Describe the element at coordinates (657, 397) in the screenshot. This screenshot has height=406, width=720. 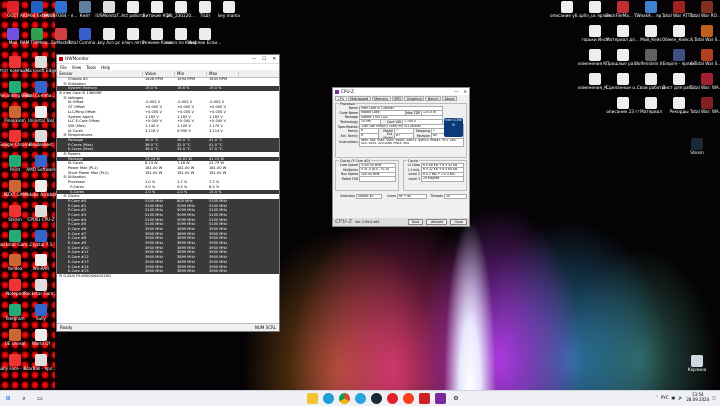
I see `tray-chevron-icon: ˄` at that location.